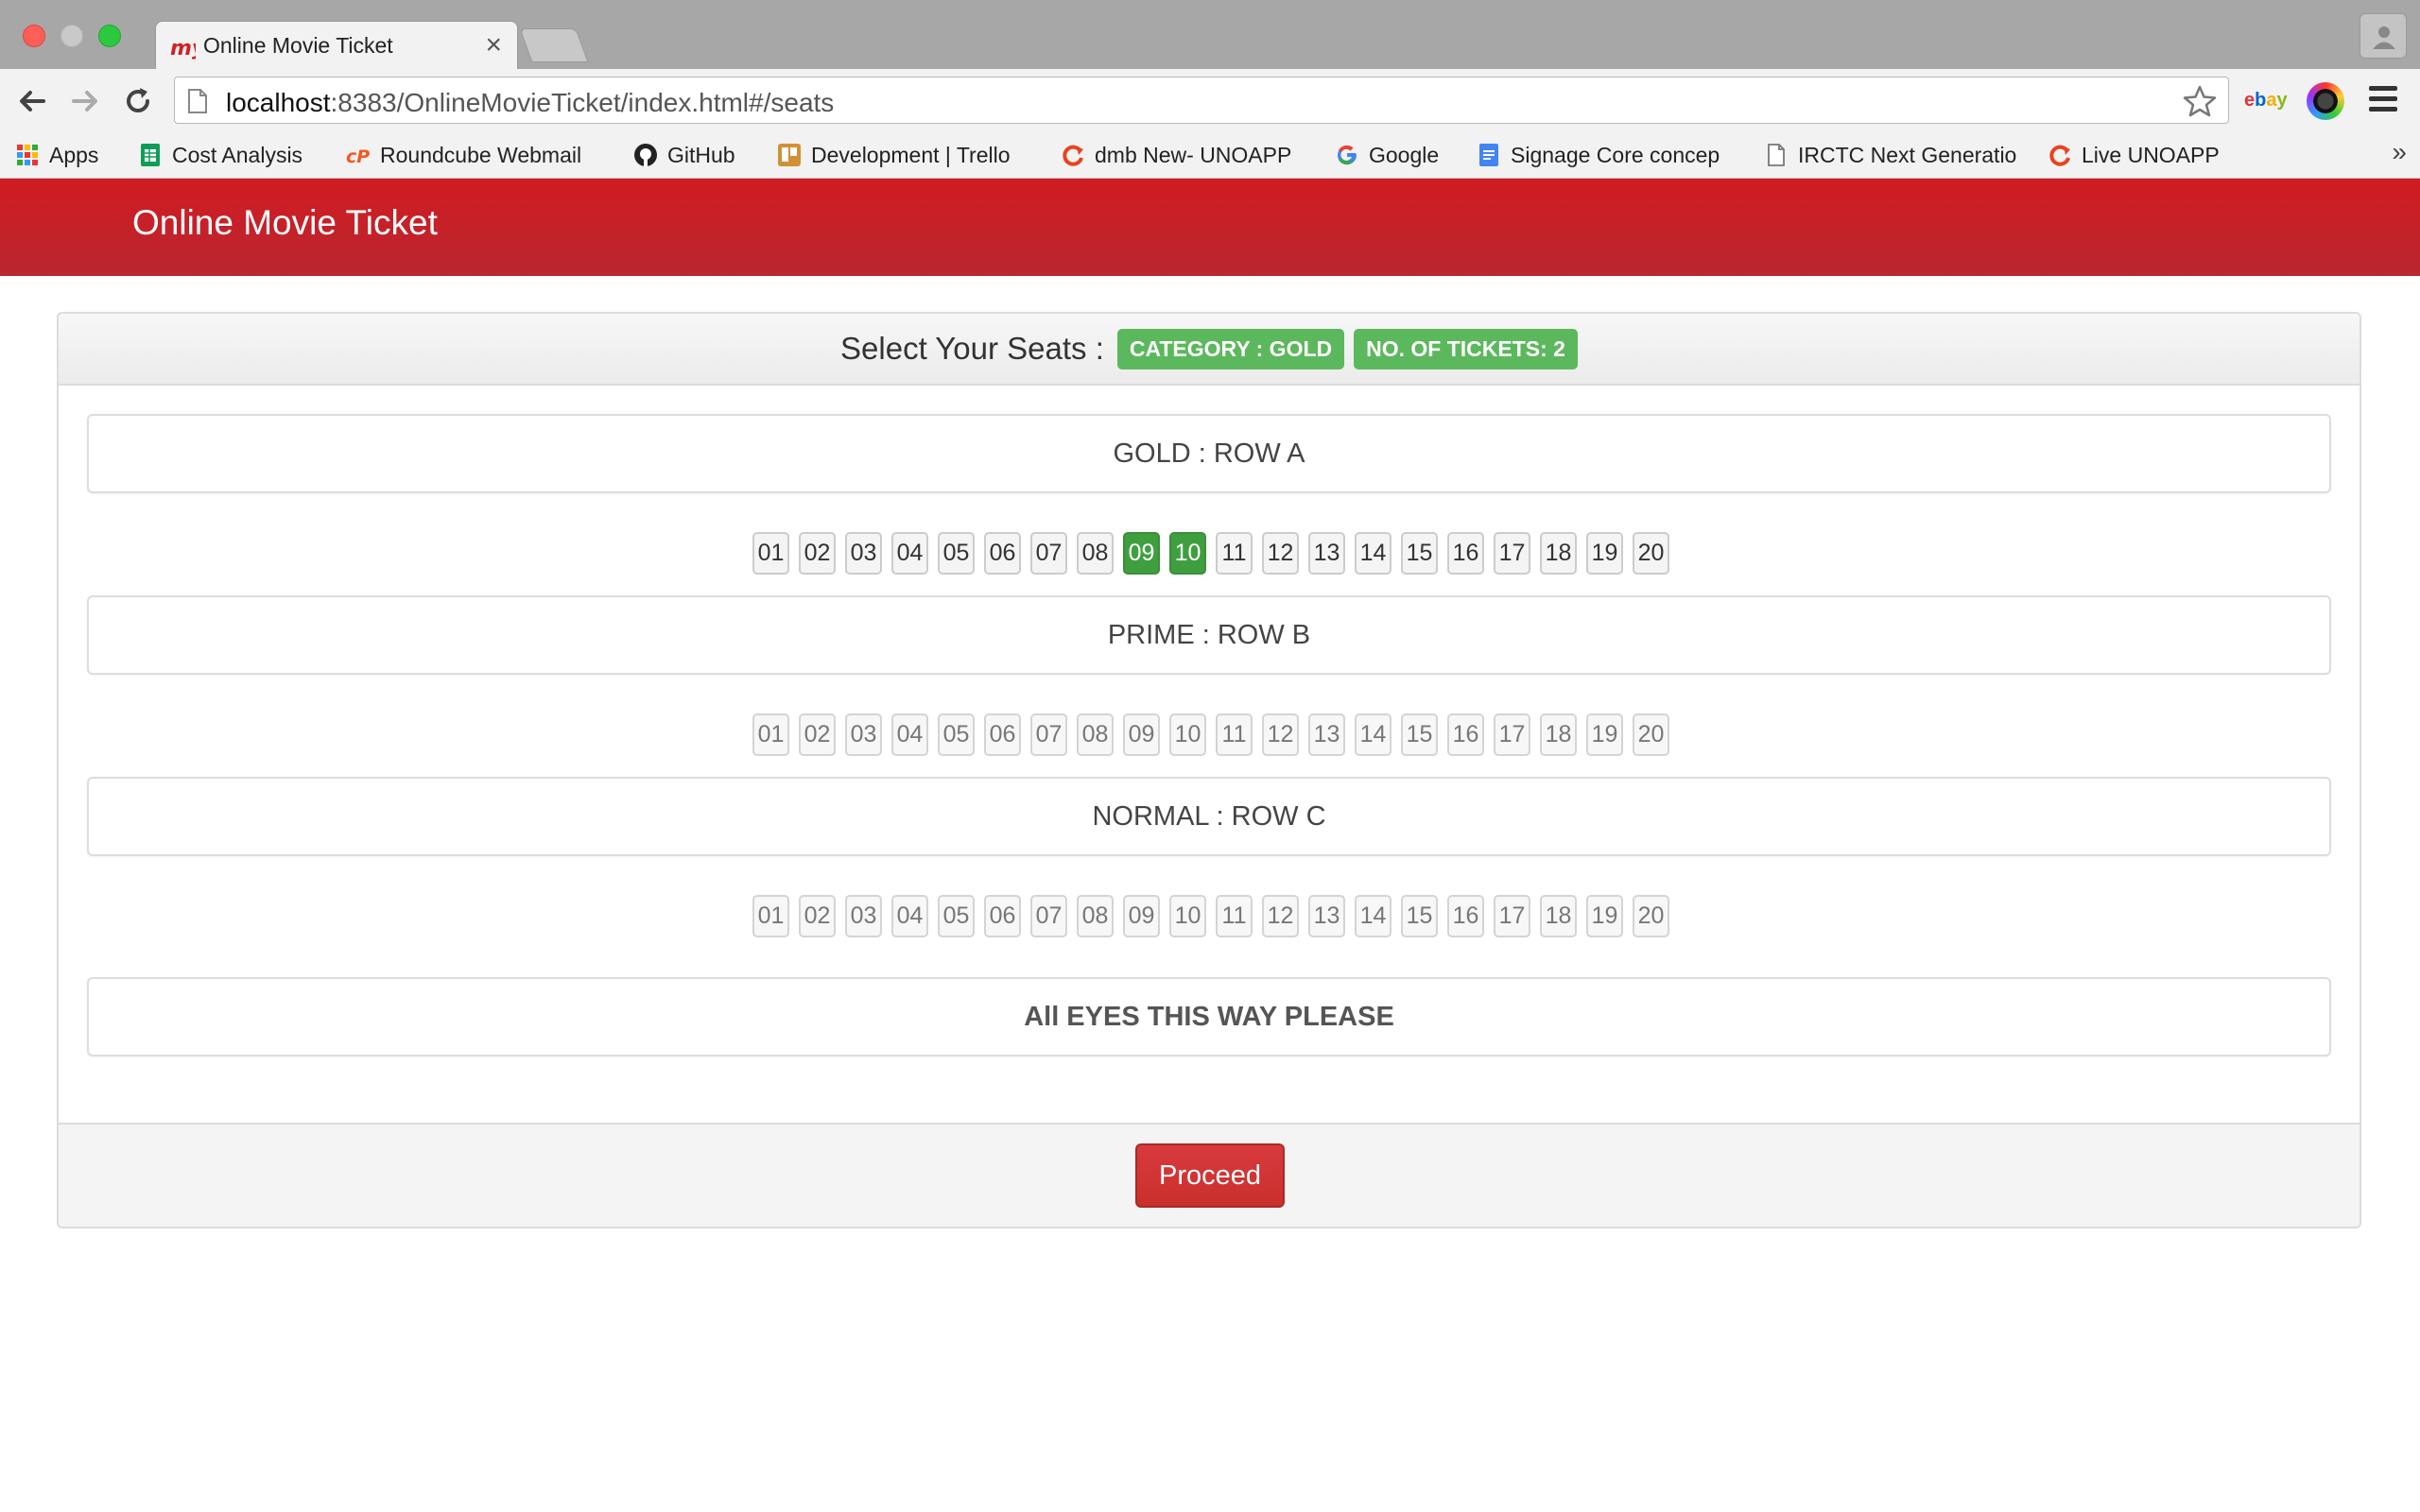 The height and width of the screenshot is (1512, 2420). Describe the element at coordinates (1466, 348) in the screenshot. I see `tickets-badge: NO. OF TICKETS: 2` at that location.